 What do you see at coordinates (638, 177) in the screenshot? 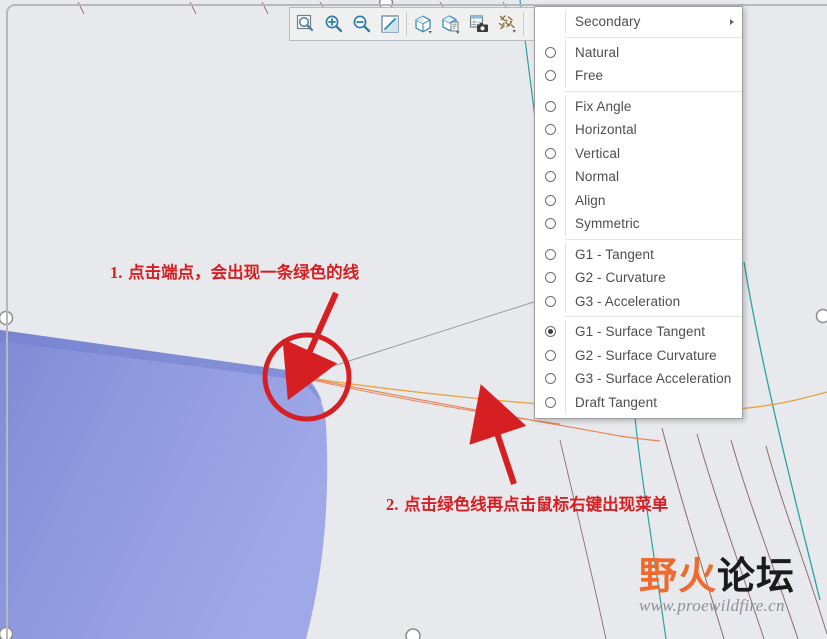
I see `menu-item-normal: Normal` at bounding box center [638, 177].